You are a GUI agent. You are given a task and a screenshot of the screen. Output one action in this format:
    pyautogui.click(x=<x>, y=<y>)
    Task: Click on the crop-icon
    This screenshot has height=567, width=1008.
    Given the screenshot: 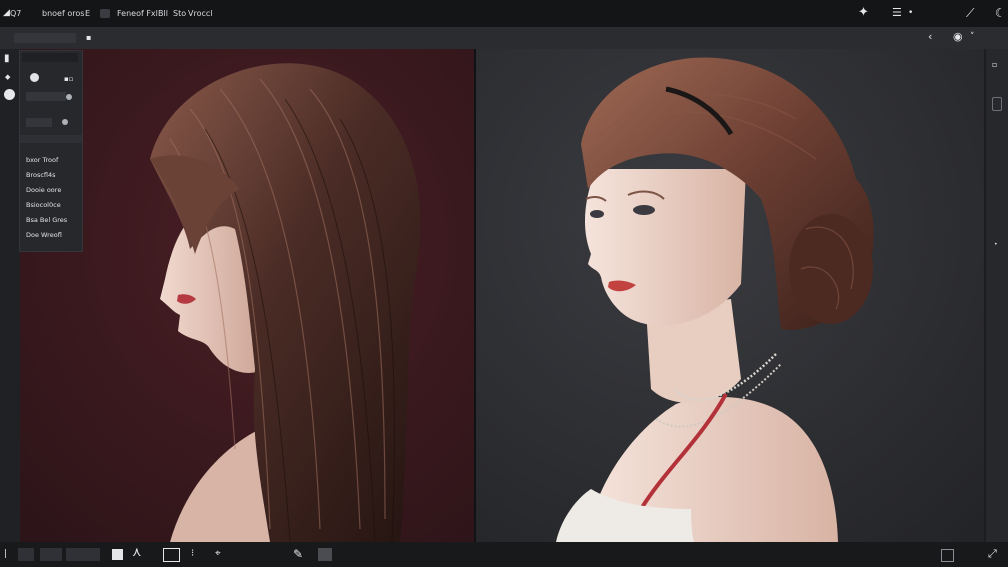 What is the action you would take?
    pyautogui.click(x=26, y=554)
    